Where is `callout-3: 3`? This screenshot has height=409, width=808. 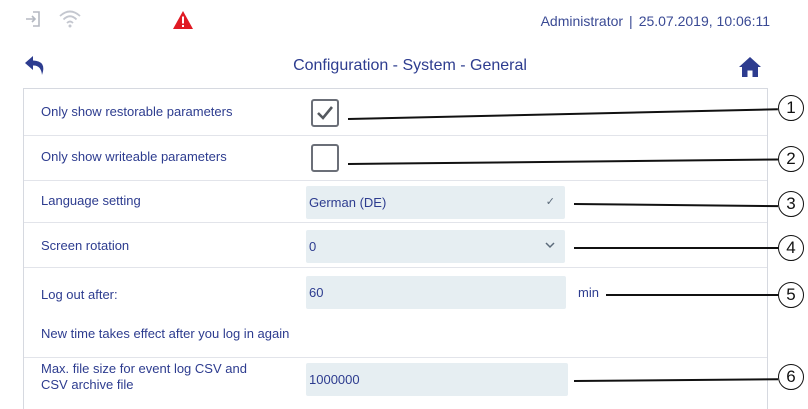 callout-3: 3 is located at coordinates (791, 204).